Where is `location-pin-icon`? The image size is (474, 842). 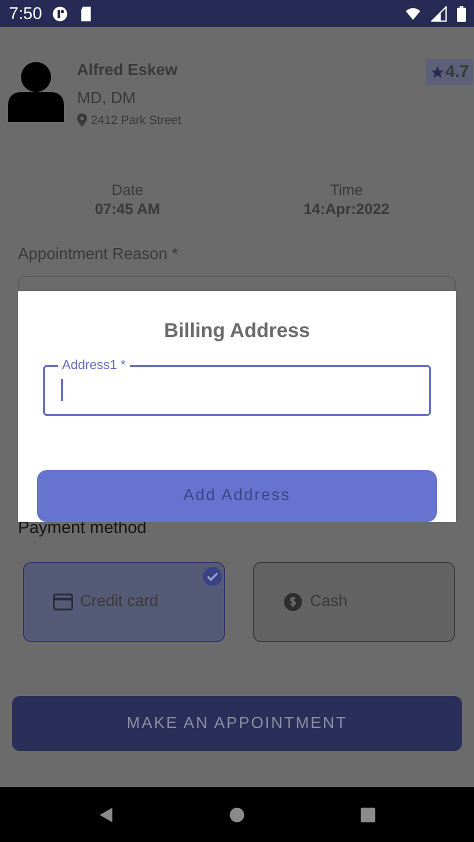 location-pin-icon is located at coordinates (82, 120).